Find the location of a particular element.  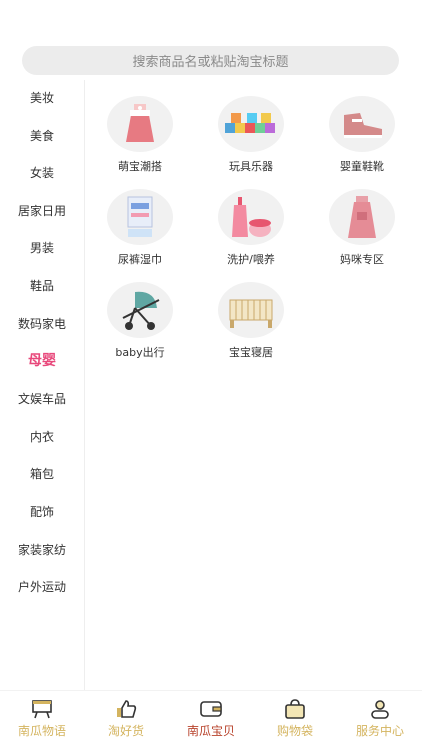

sidebar-item-shoes: 鞋品 is located at coordinates (42, 285).